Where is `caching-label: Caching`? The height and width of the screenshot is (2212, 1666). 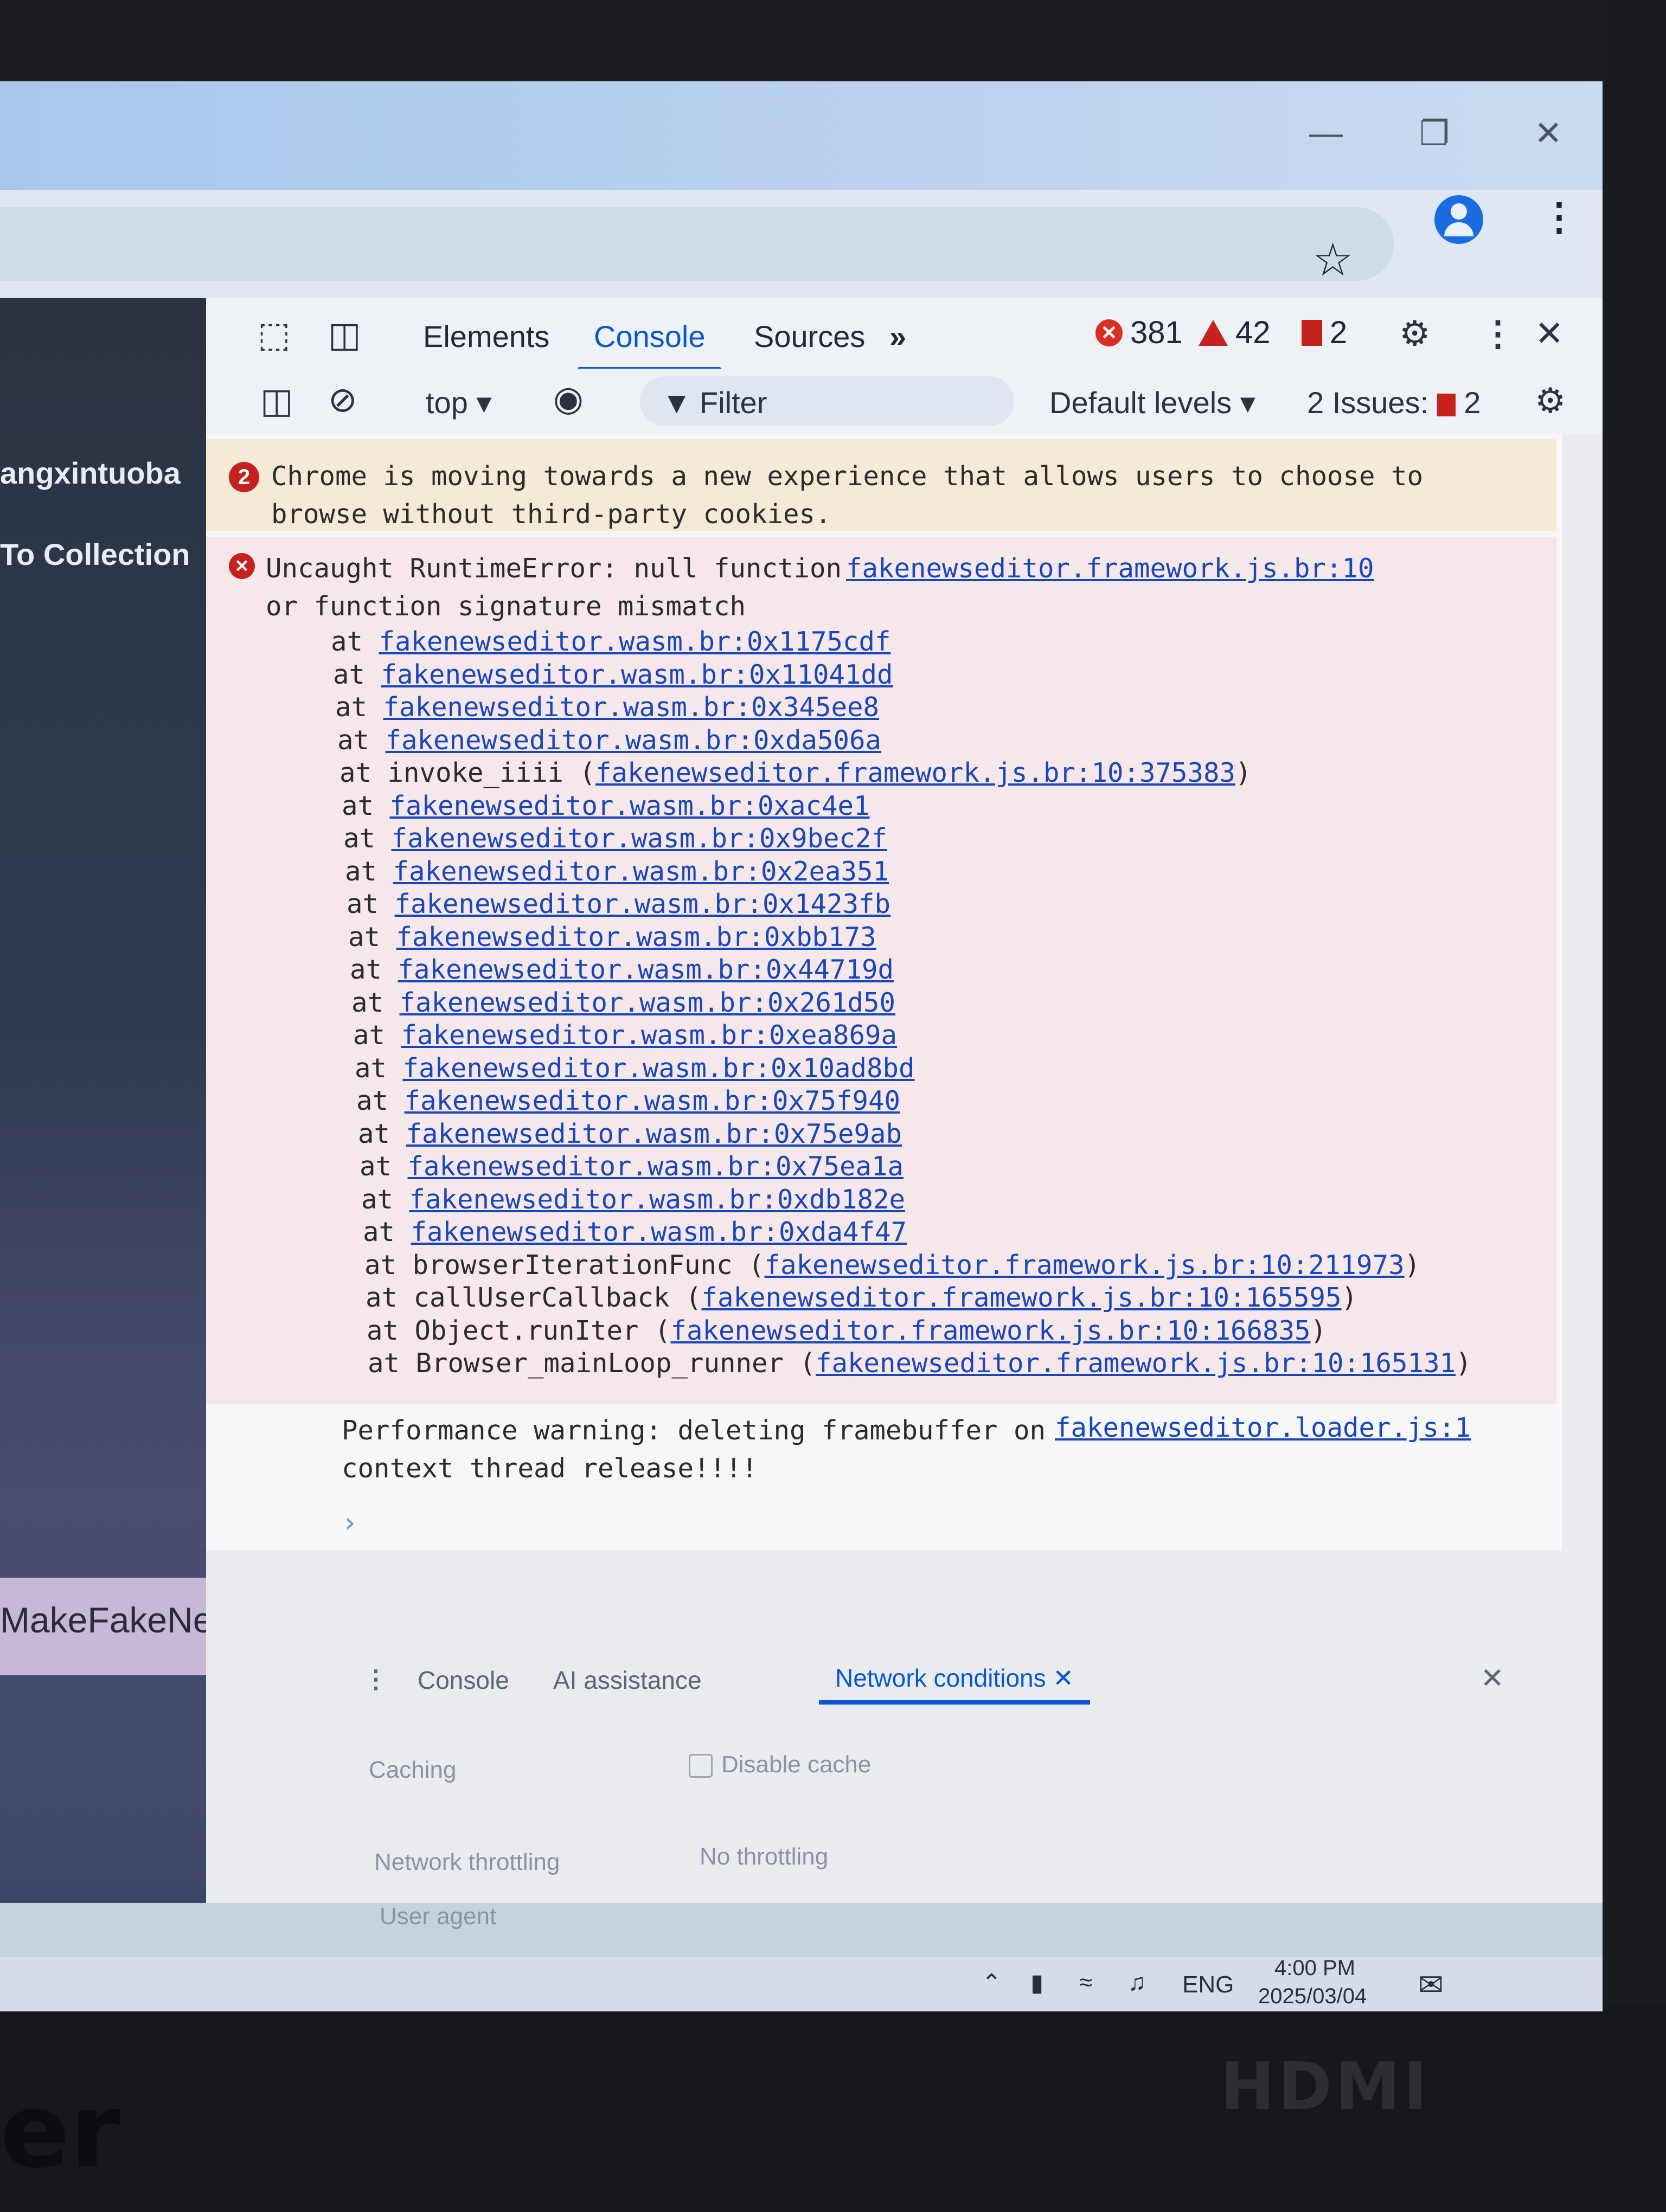
caching-label: Caching is located at coordinates (413, 1770).